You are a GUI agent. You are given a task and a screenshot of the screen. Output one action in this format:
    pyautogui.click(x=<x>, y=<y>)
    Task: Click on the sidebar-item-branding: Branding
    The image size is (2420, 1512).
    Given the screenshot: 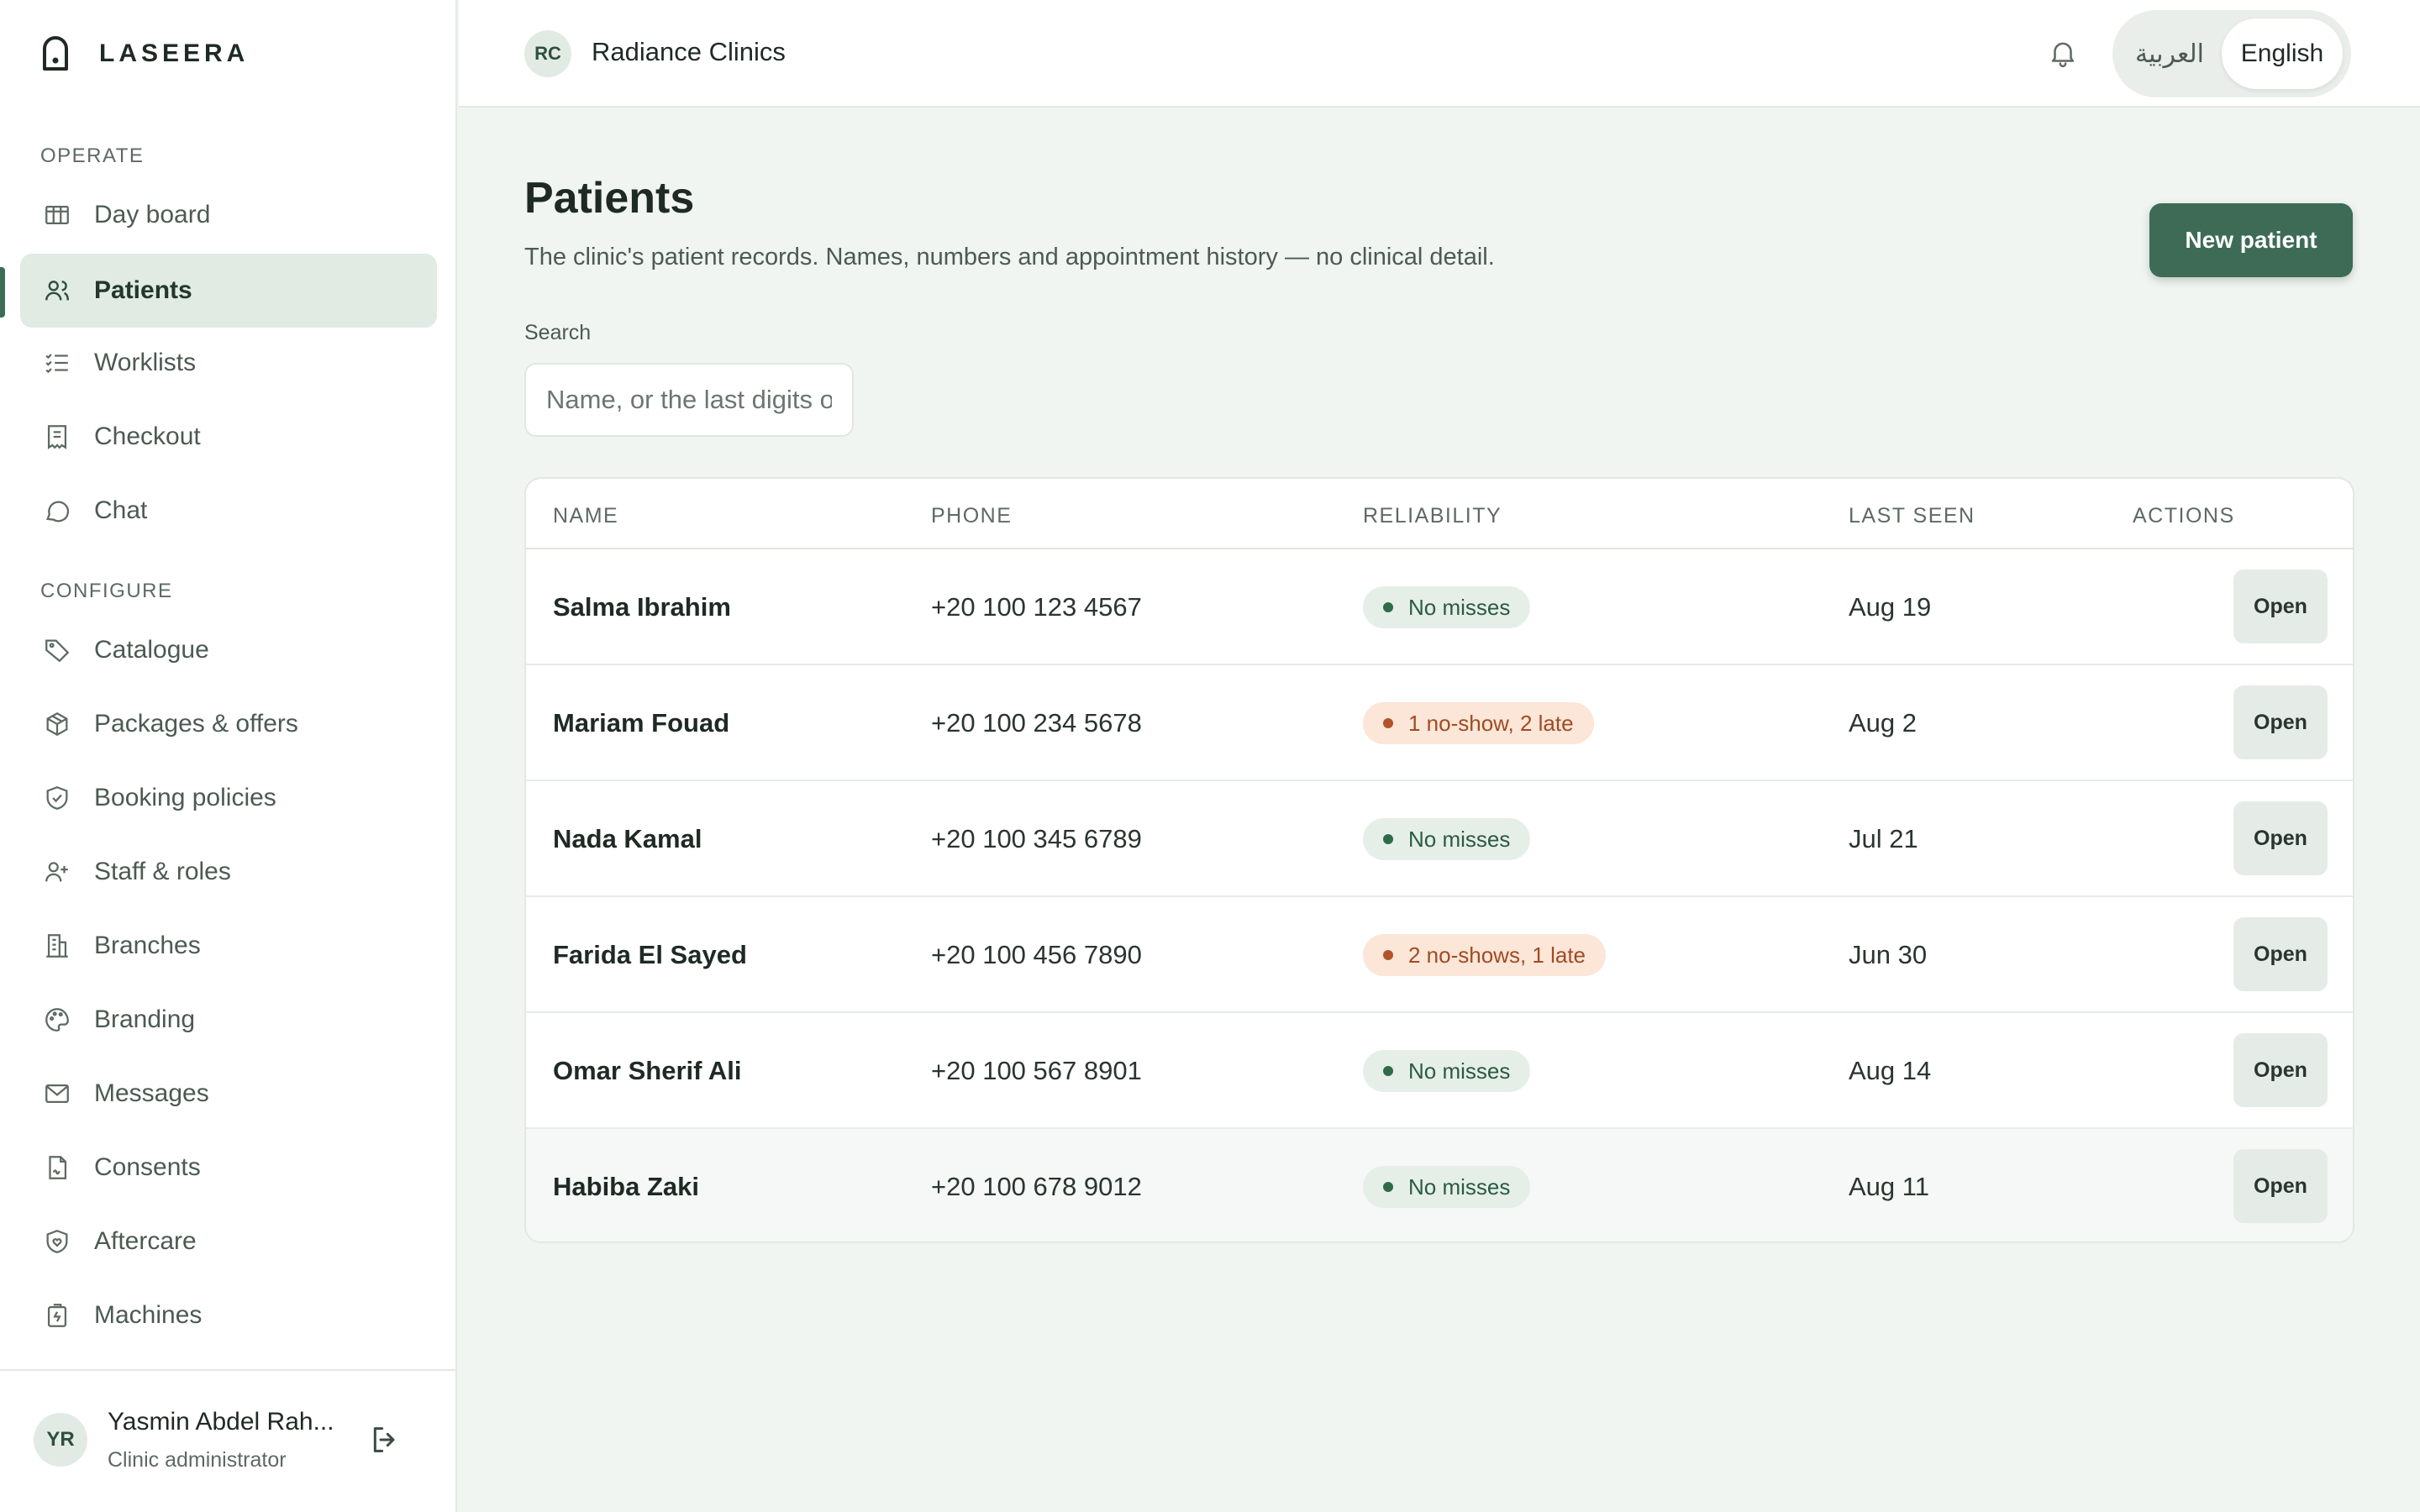 What is the action you would take?
    pyautogui.click(x=228, y=1020)
    